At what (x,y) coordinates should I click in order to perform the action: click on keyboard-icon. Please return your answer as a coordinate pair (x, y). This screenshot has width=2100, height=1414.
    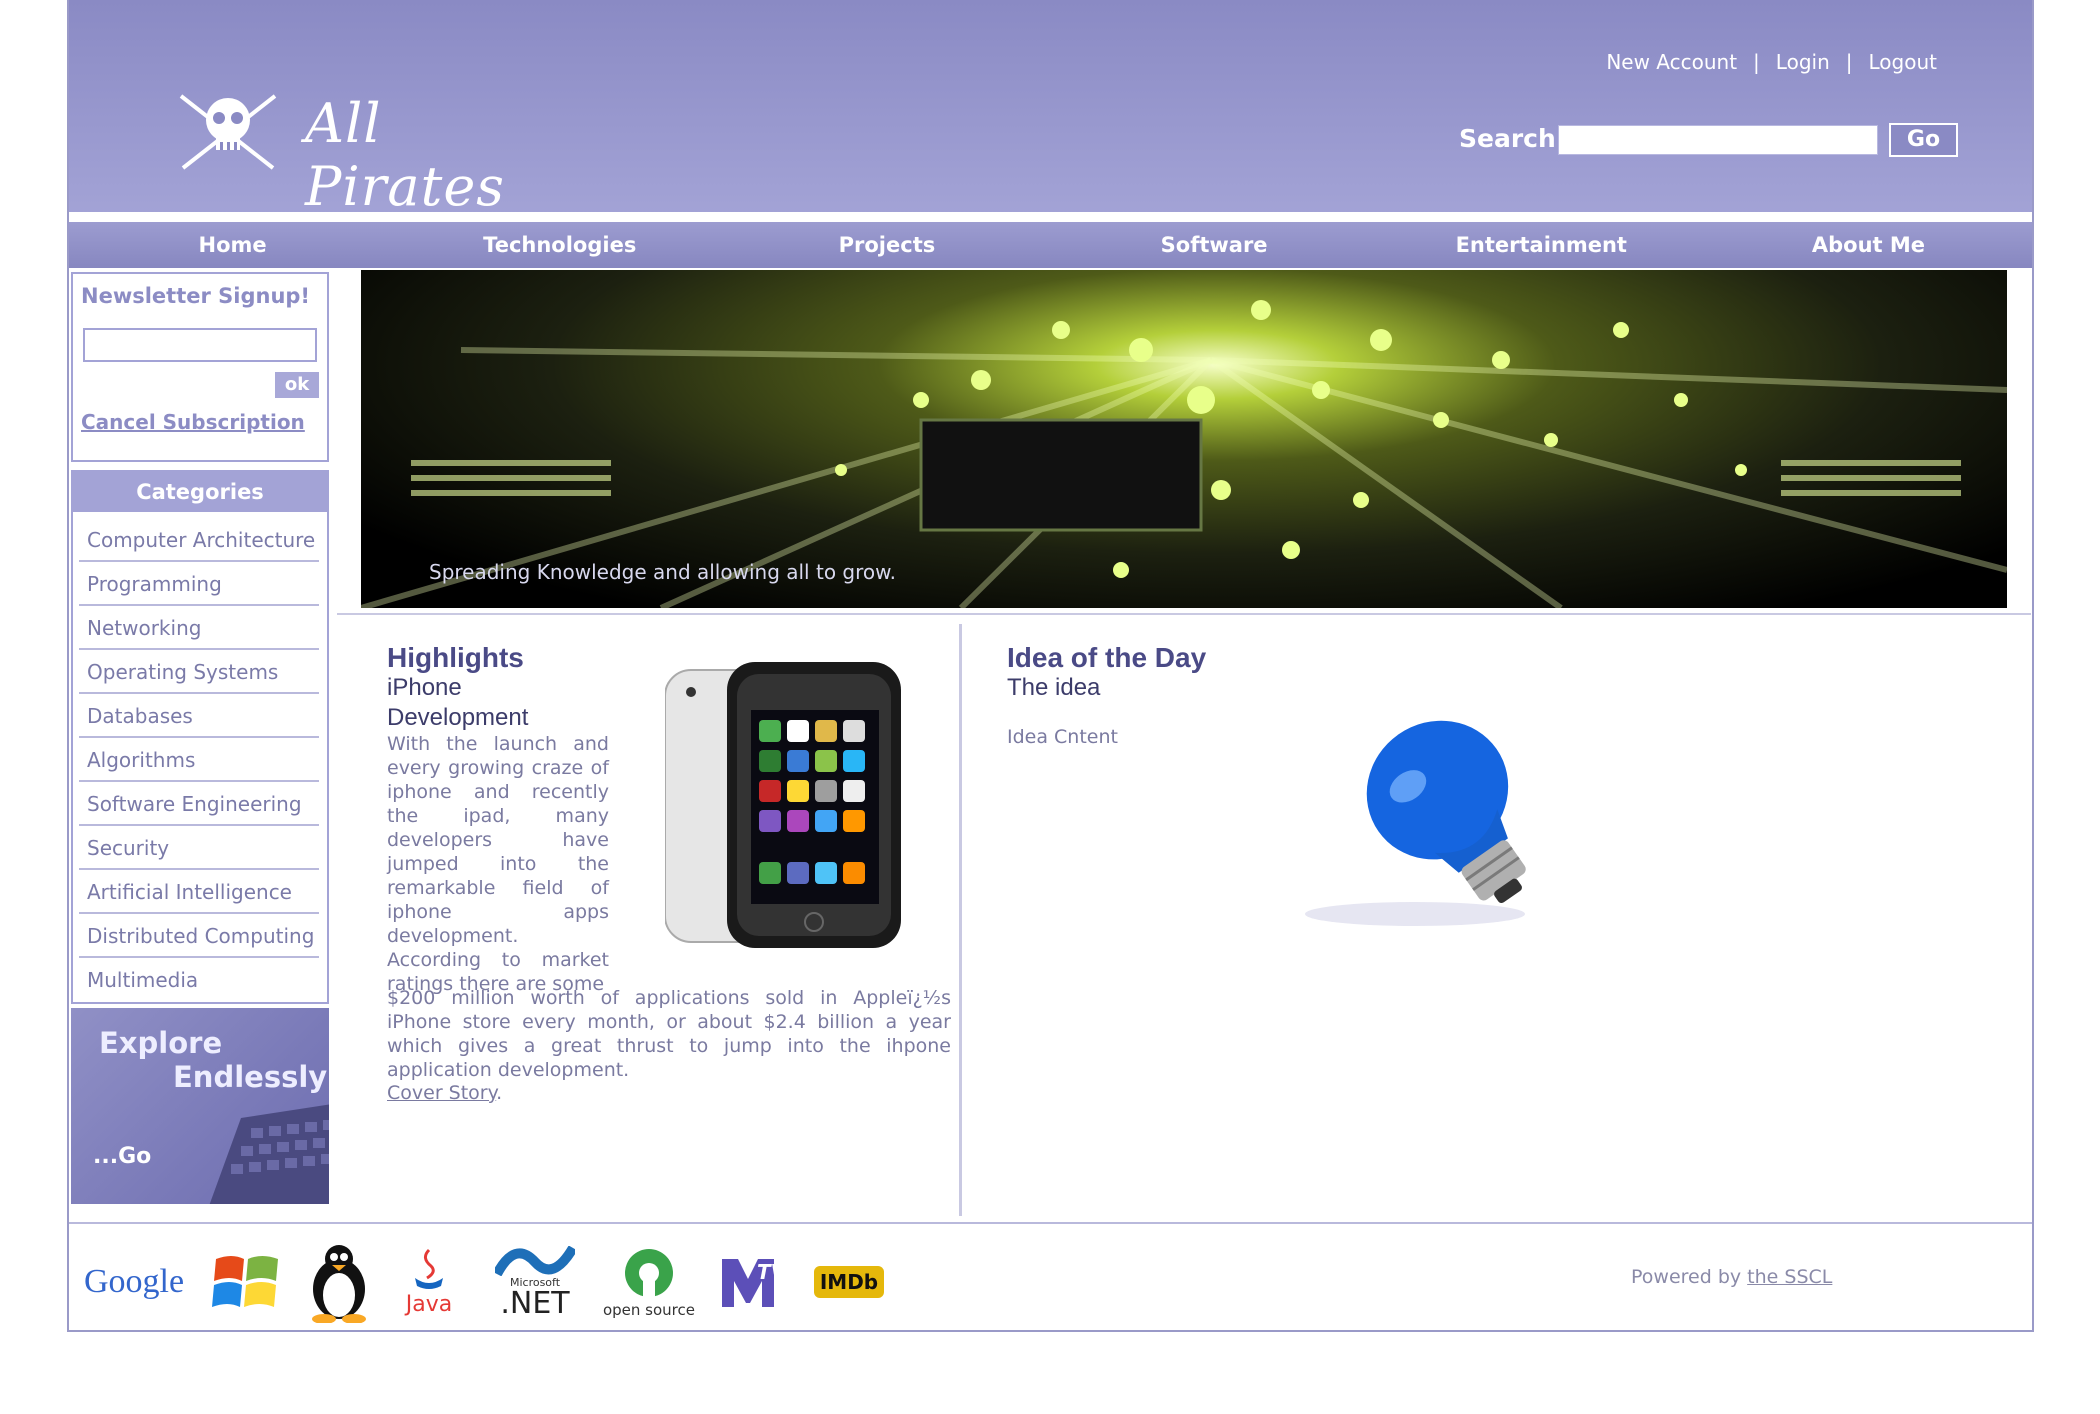
    Looking at the image, I should click on (269, 1154).